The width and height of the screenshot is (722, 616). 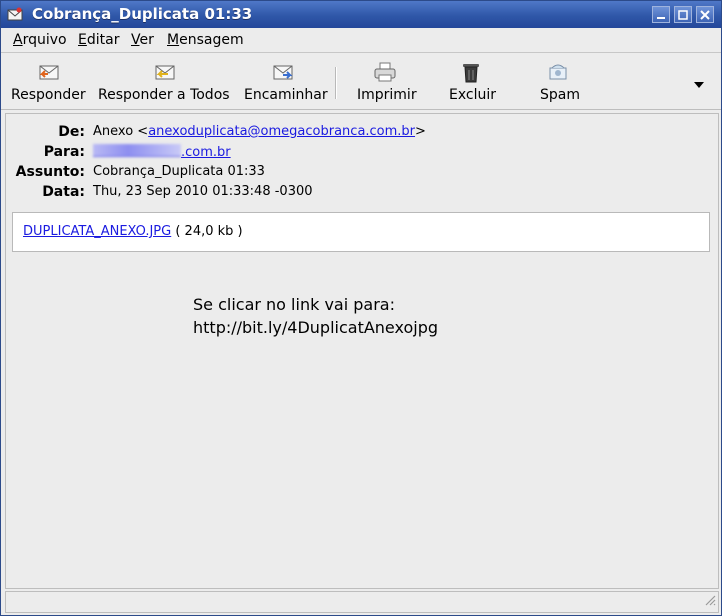 I want to click on body-line-2: http://bit.ly/4DuplicatAnexojpg, so click(x=316, y=327).